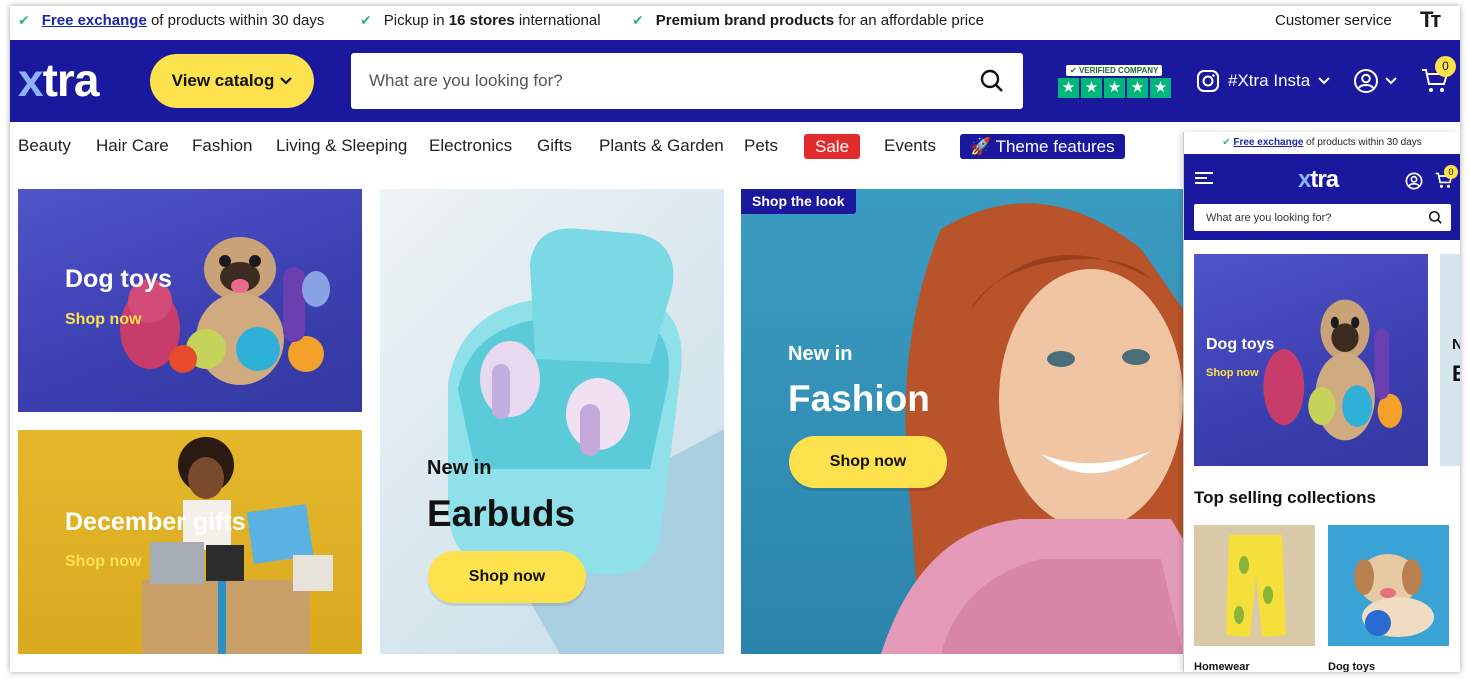 The height and width of the screenshot is (684, 1470). What do you see at coordinates (1285, 497) in the screenshot?
I see `top-selling-collections-title: Top selling collections` at bounding box center [1285, 497].